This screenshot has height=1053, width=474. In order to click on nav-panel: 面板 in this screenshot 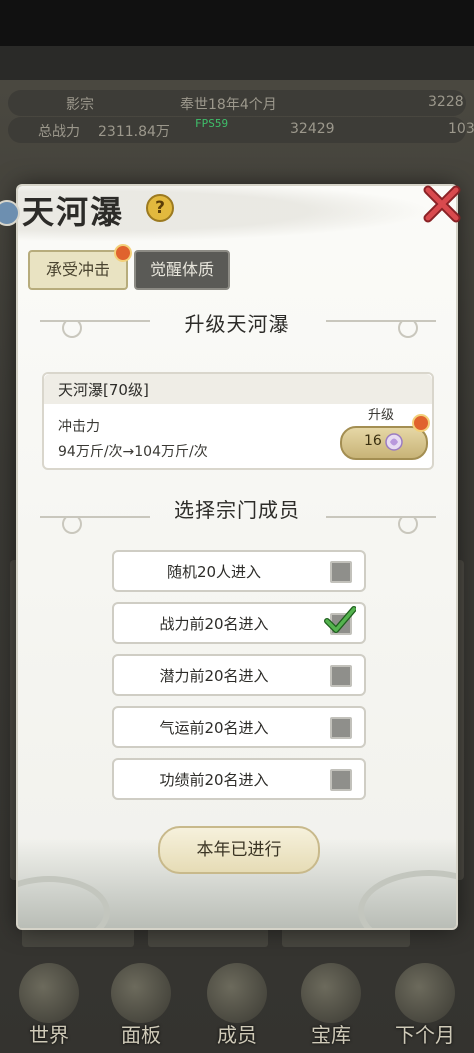, I will do `click(141, 1004)`.